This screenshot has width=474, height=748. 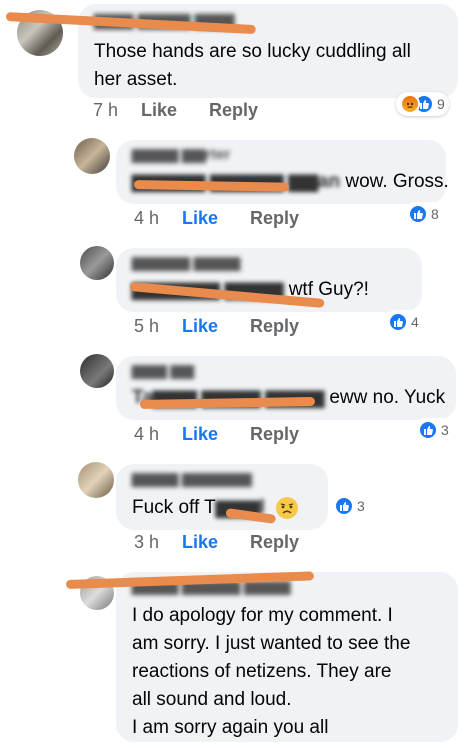 I want to click on reaction-count: 8, so click(x=435, y=214).